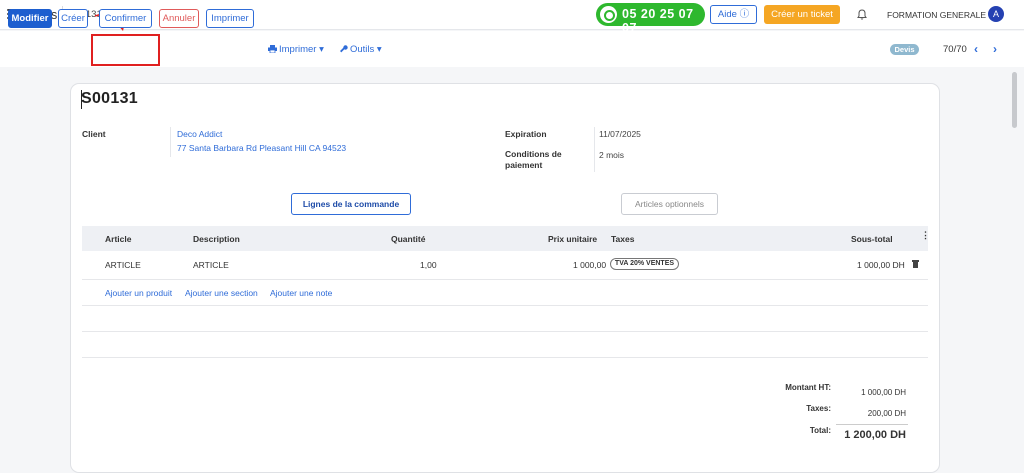 This screenshot has width=1024, height=473. What do you see at coordinates (650, 19) in the screenshot?
I see `support-phone-button: 05 20 25 07 07` at bounding box center [650, 19].